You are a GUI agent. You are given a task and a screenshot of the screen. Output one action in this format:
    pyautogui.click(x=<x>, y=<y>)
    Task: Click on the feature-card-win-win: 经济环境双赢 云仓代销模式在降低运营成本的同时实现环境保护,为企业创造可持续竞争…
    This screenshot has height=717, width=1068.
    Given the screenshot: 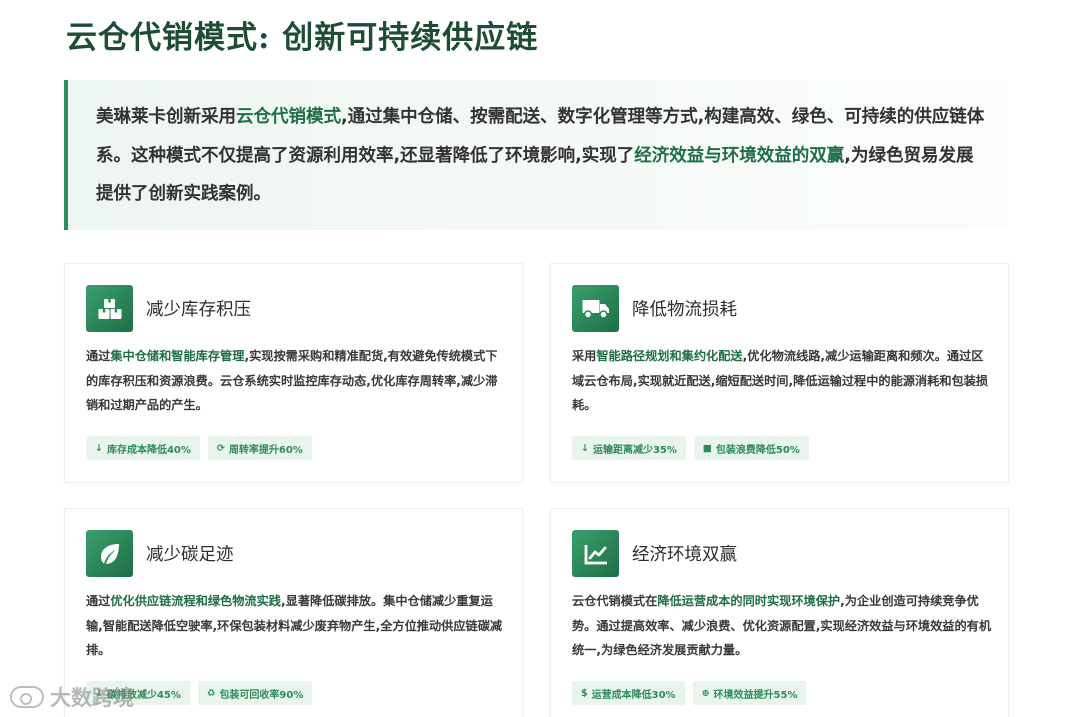 What is the action you would take?
    pyautogui.click(x=779, y=612)
    